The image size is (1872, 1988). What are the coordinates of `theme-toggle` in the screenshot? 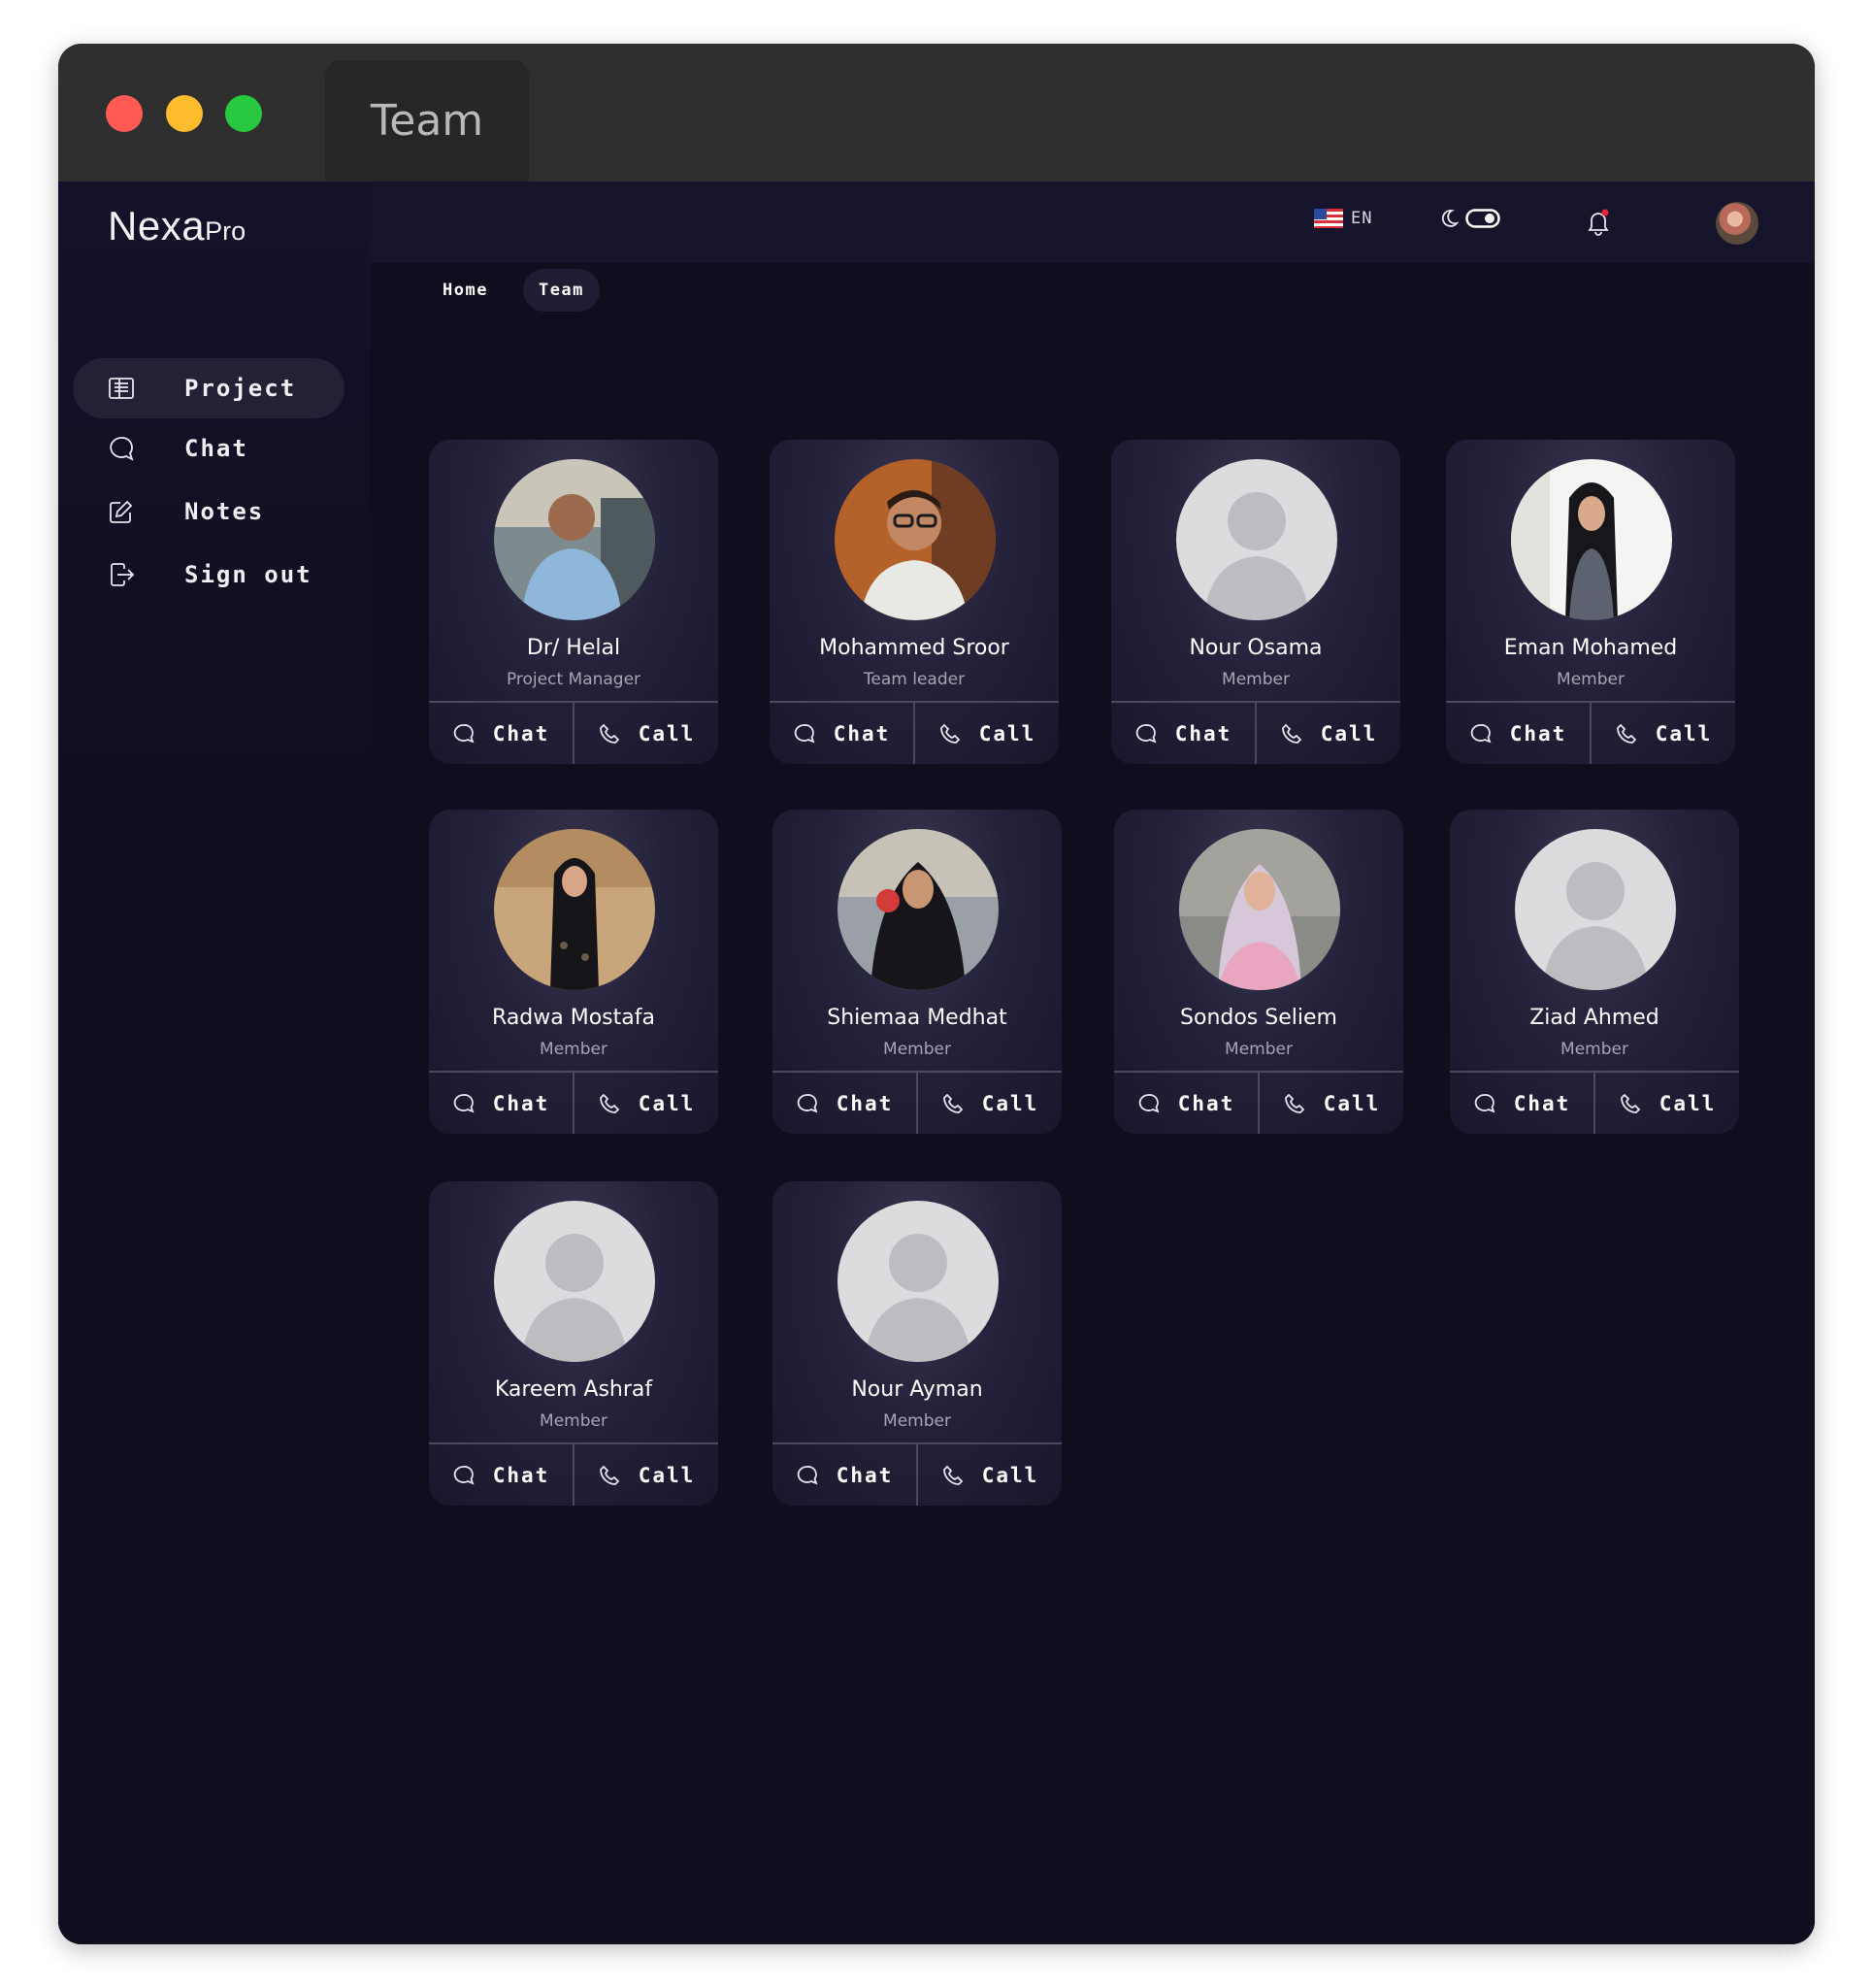 It's located at (1469, 219).